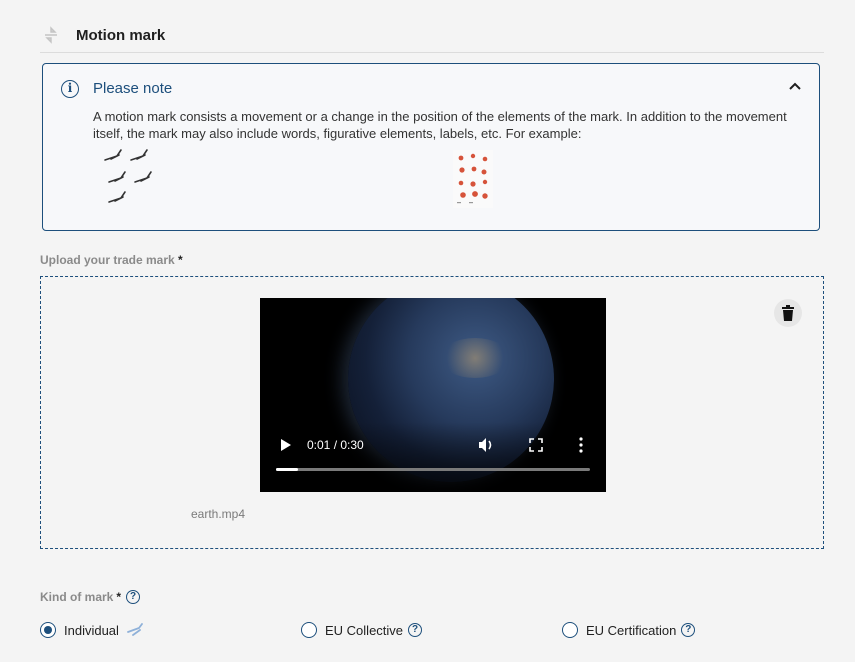  Describe the element at coordinates (107, 260) in the screenshot. I see `upload-label-text: Upload your trade mark` at that location.